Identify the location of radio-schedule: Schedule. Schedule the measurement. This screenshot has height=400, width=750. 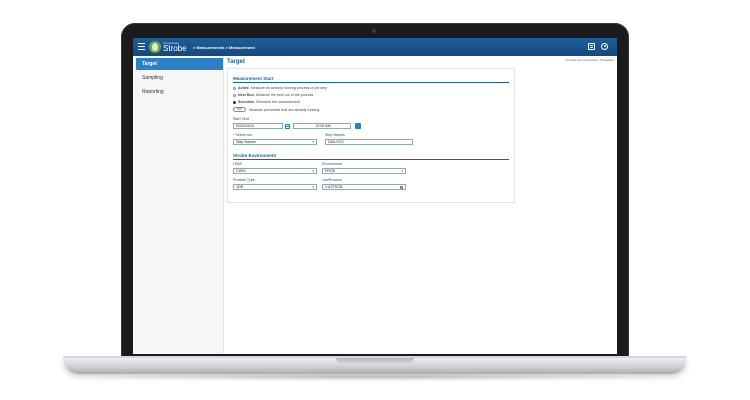
(266, 102).